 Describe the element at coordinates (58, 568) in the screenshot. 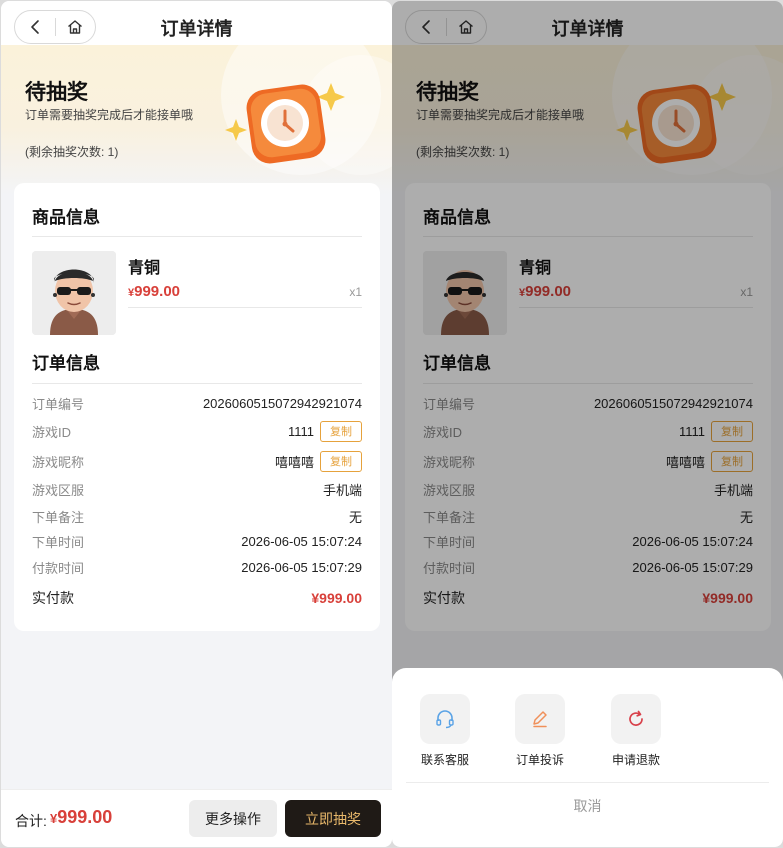

I see `row-label: 付款时间` at that location.